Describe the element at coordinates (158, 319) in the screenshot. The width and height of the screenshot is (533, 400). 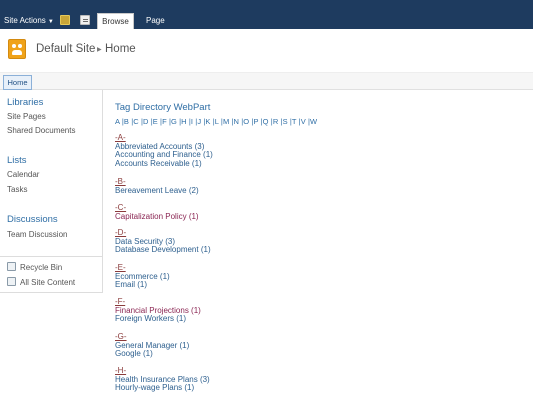
I see `tag-link: Foreign Workers (1)` at that location.